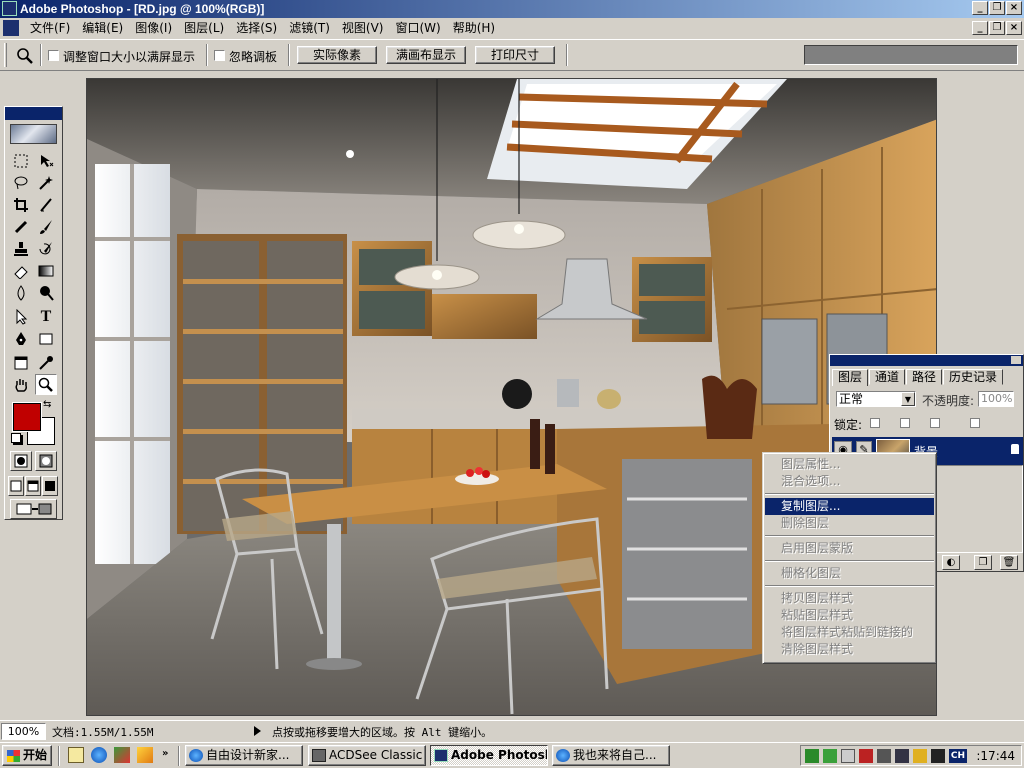 Image resolution: width=1024 pixels, height=768 pixels. What do you see at coordinates (21, 160) in the screenshot?
I see `marquee-tool-icon` at bounding box center [21, 160].